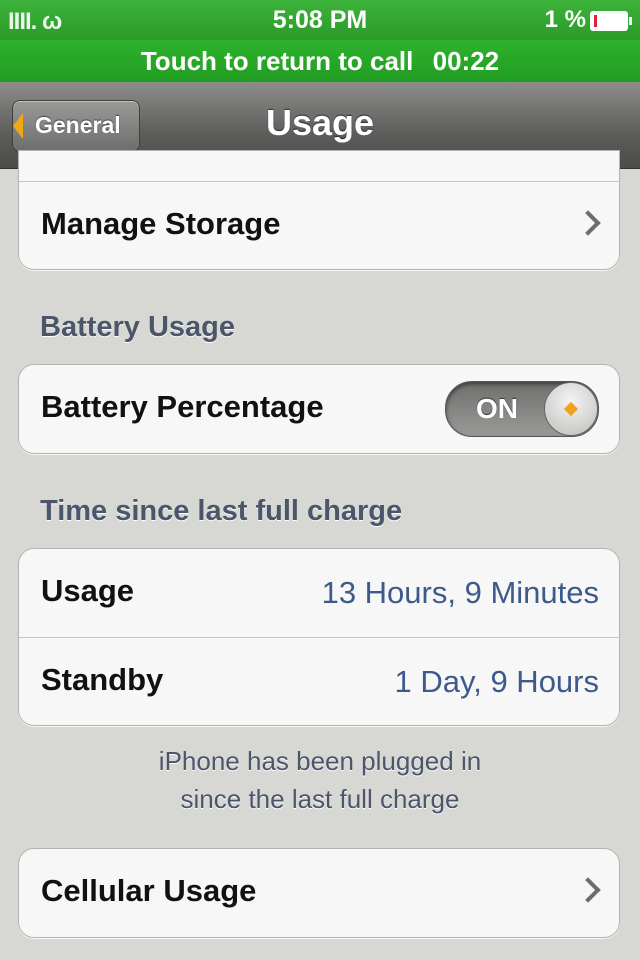 The image size is (640, 960). I want to click on battery-percentage-label: Battery Percentage, so click(182, 406).